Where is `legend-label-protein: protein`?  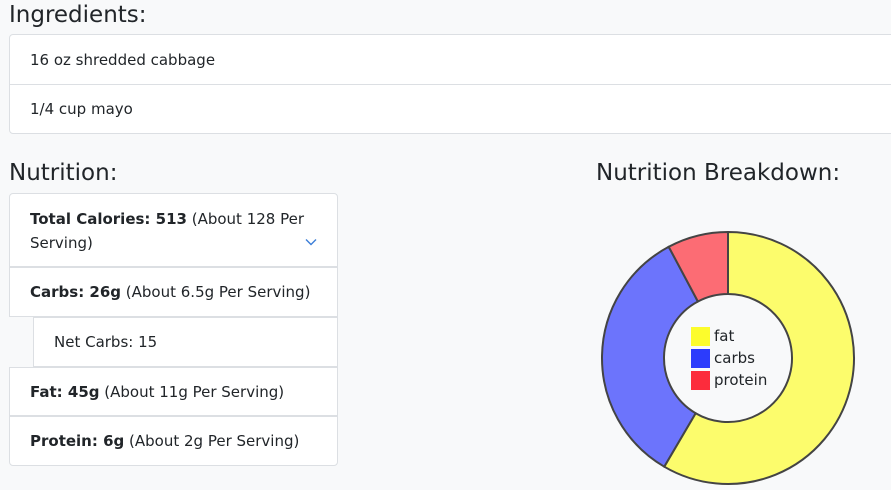 legend-label-protein: protein is located at coordinates (741, 380).